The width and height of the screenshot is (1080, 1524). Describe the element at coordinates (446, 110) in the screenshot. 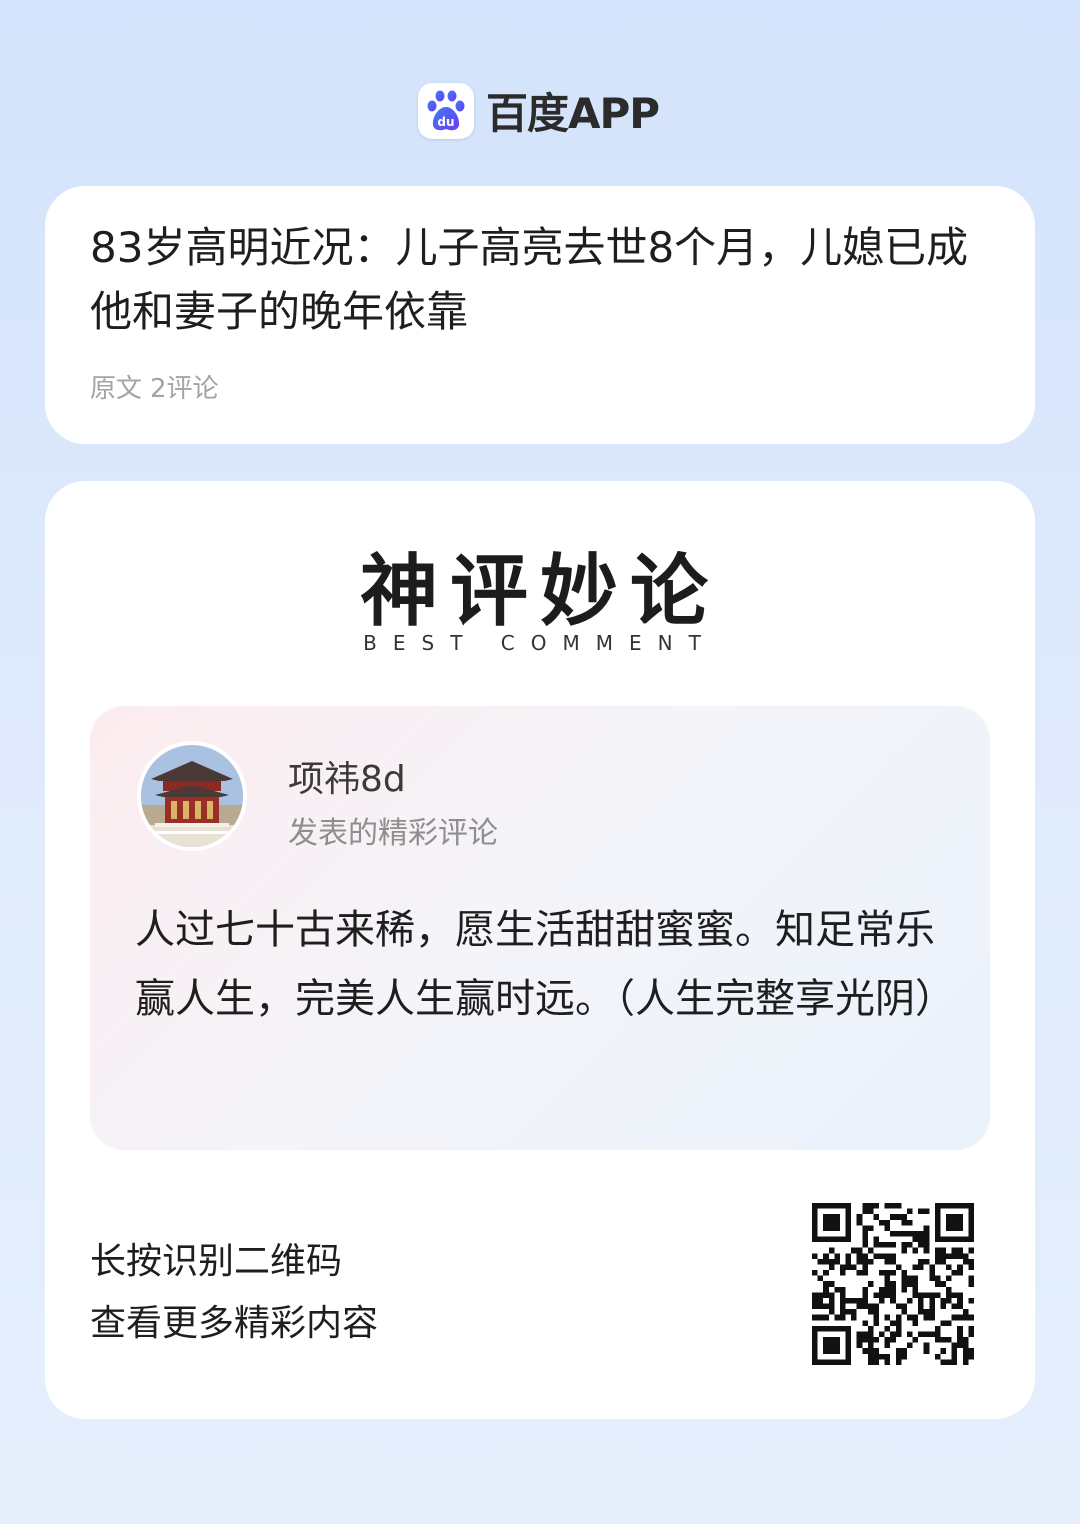

I see `baidu-paw-logo-icon: du` at that location.